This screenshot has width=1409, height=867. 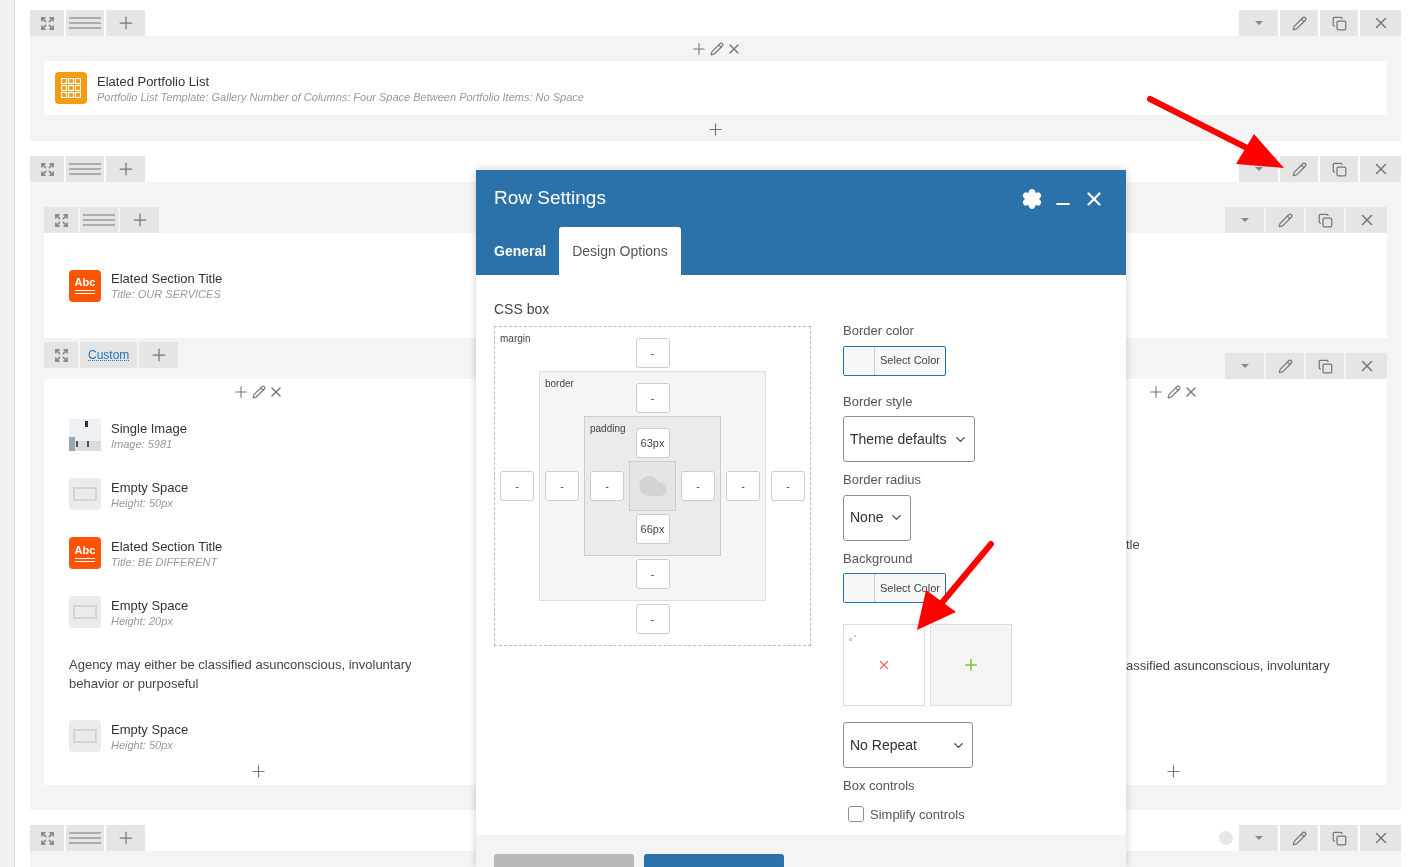 I want to click on input-field: 63px, so click(x=652, y=443).